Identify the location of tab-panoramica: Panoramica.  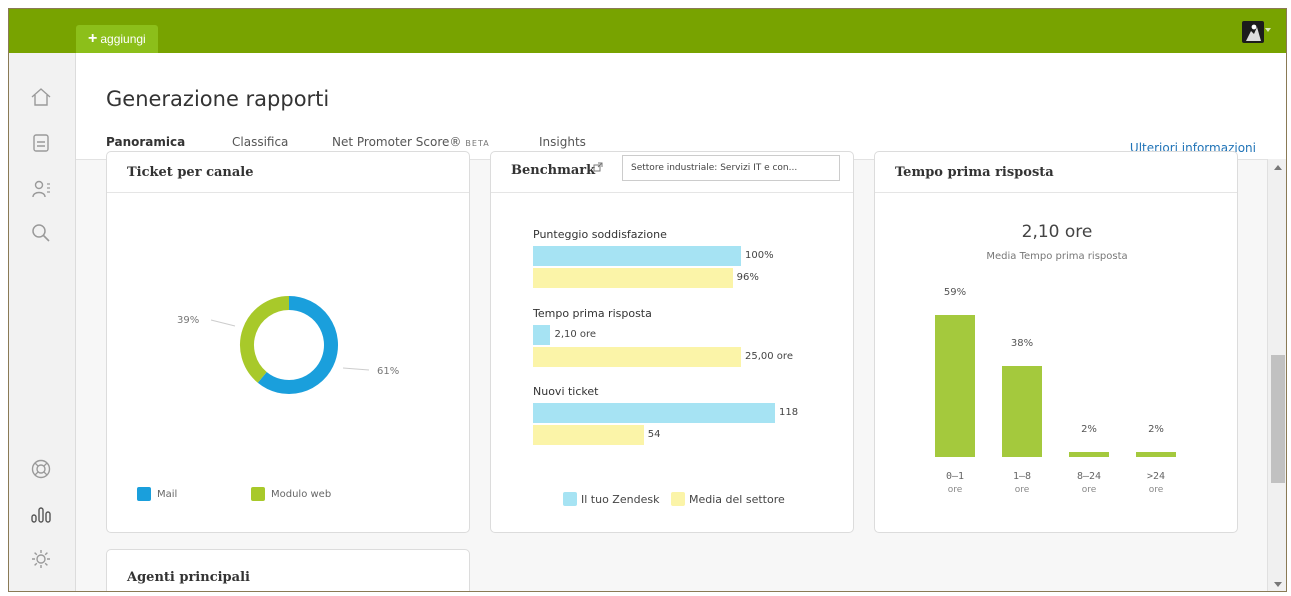
(146, 147).